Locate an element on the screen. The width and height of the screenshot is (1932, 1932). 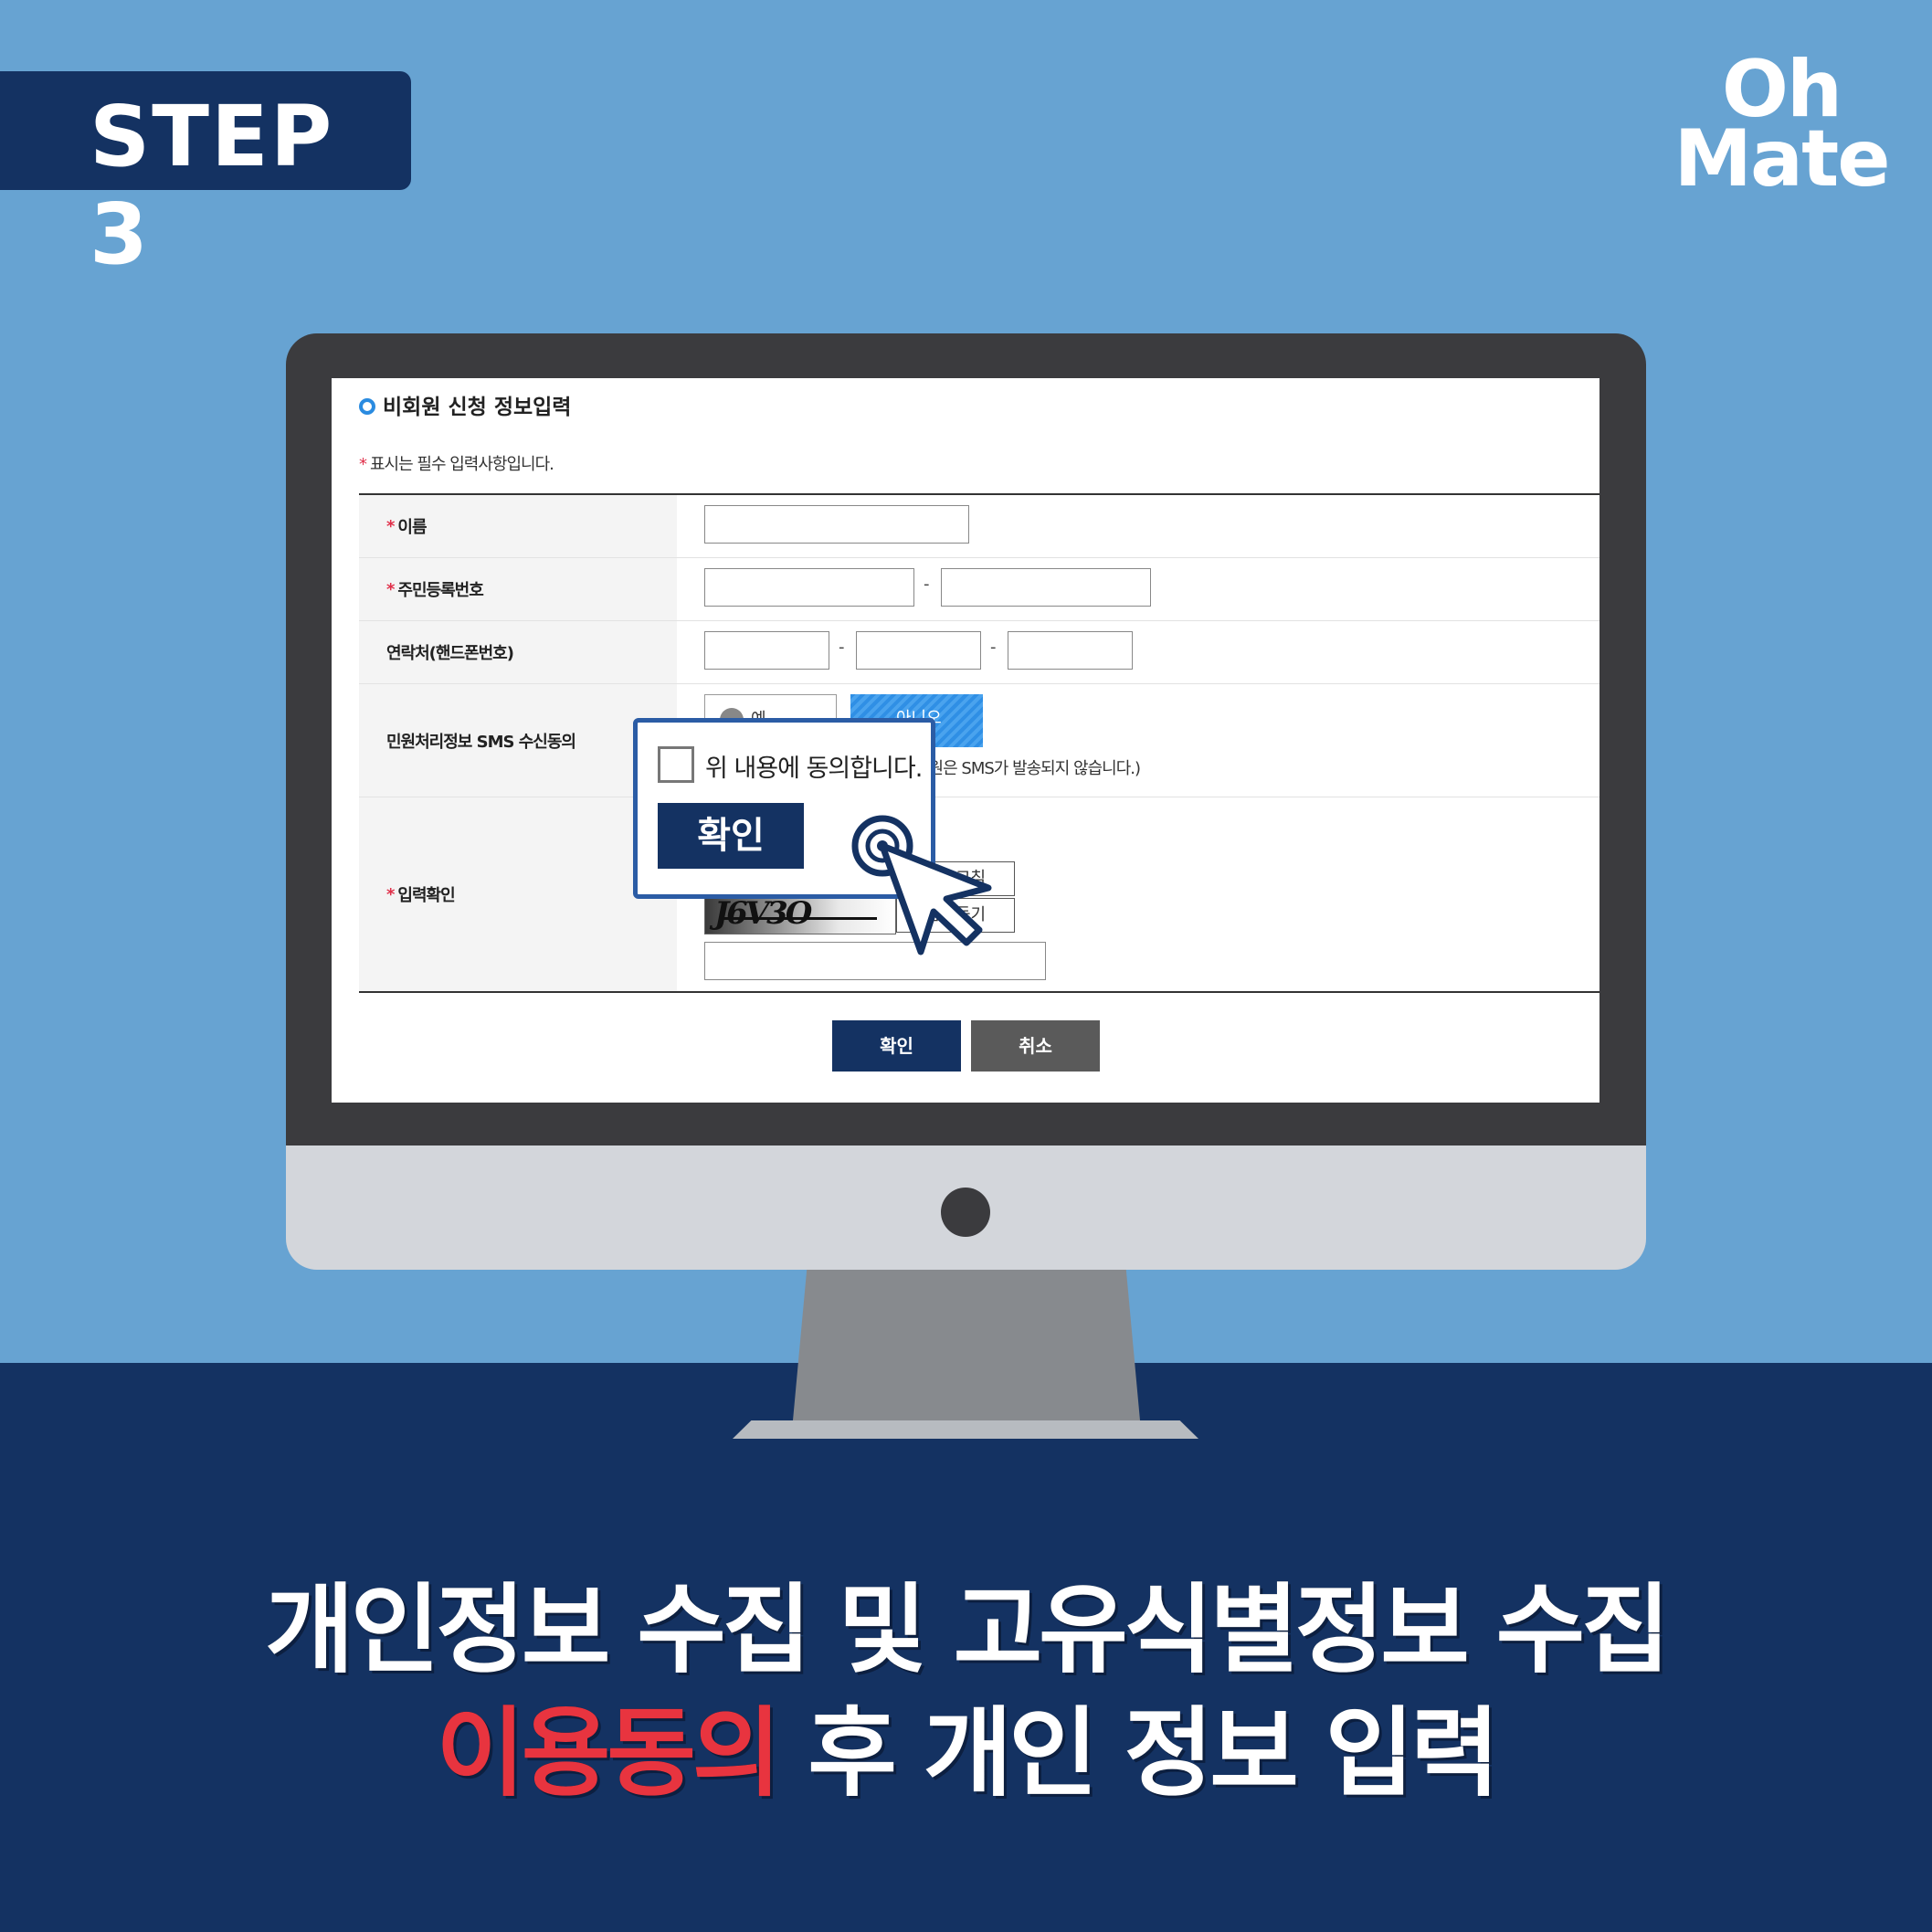
brand-logo: Oh Mate is located at coordinates (1782, 127).